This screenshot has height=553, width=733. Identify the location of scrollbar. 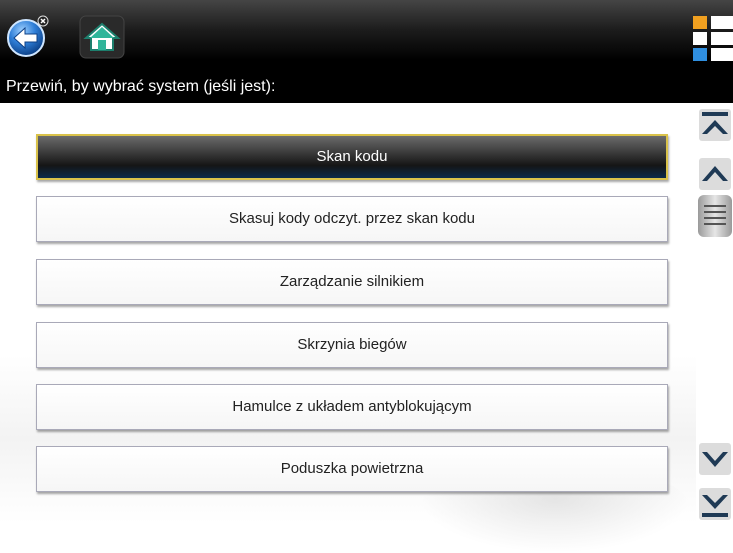
(714, 313).